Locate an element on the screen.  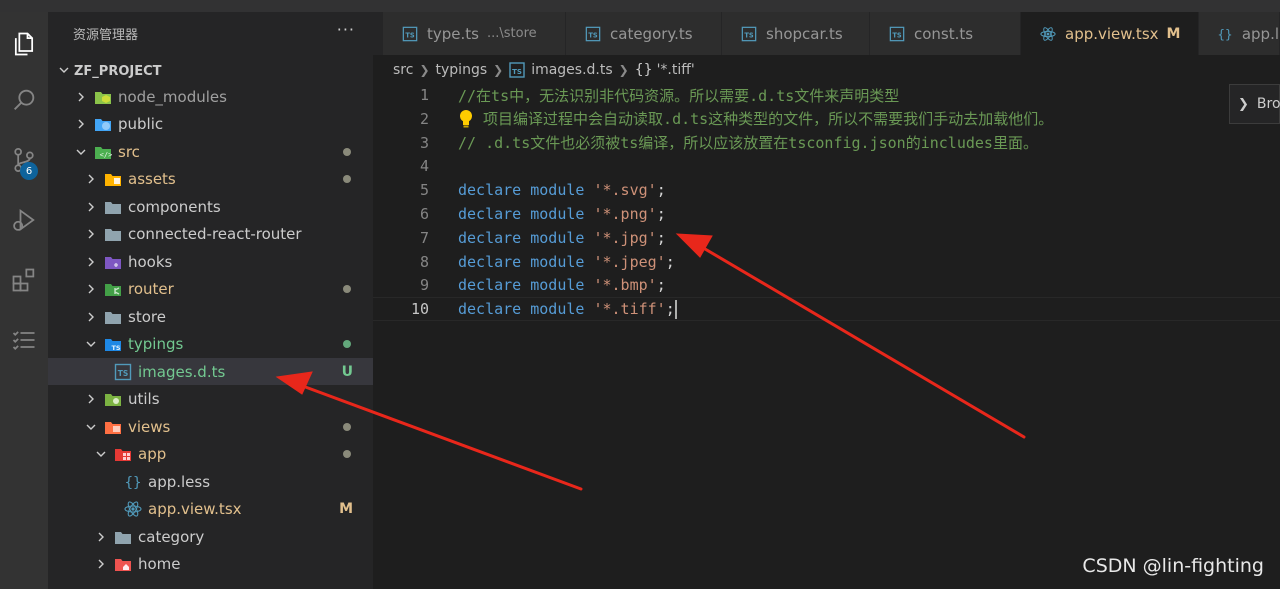
code-line: 9 declare module '*.bmp'; is located at coordinates (826, 285).